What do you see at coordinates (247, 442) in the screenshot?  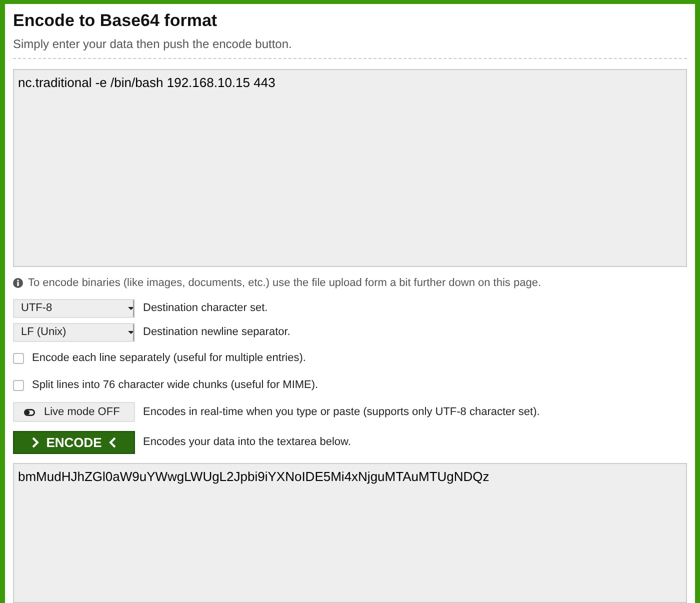 I see `option-description: Encodes your data into the textarea below.` at bounding box center [247, 442].